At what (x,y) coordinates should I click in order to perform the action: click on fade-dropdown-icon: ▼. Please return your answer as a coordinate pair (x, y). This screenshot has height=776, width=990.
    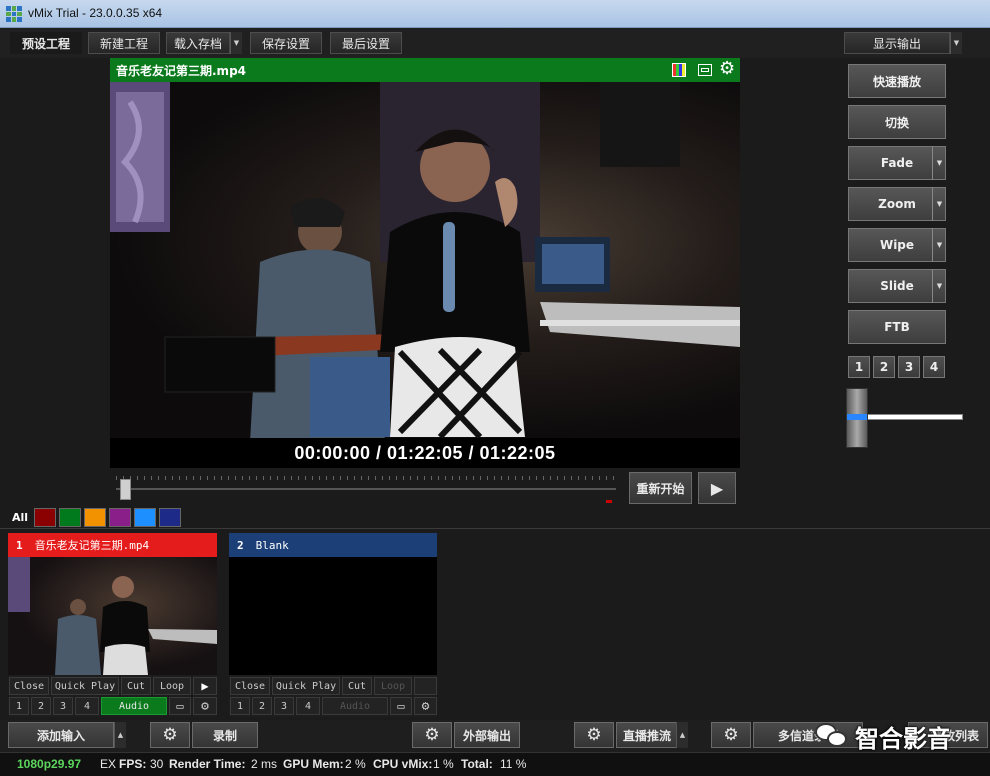
    Looking at the image, I should click on (939, 163).